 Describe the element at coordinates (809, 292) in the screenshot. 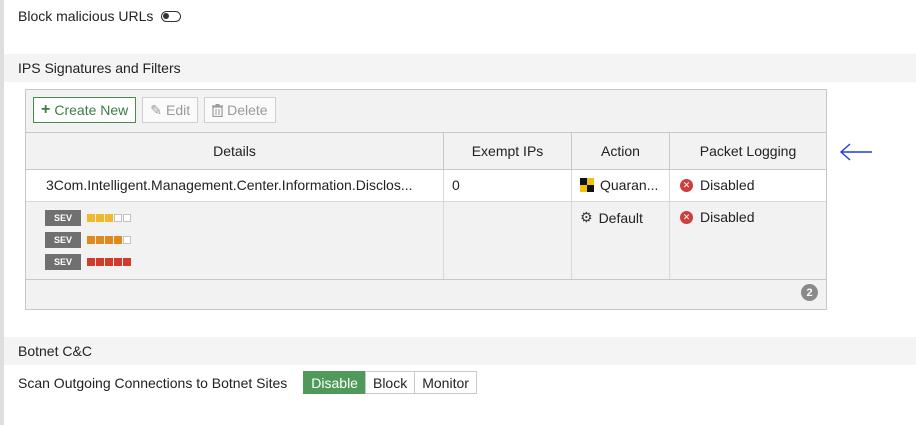

I see `row-count-badge: 2` at that location.